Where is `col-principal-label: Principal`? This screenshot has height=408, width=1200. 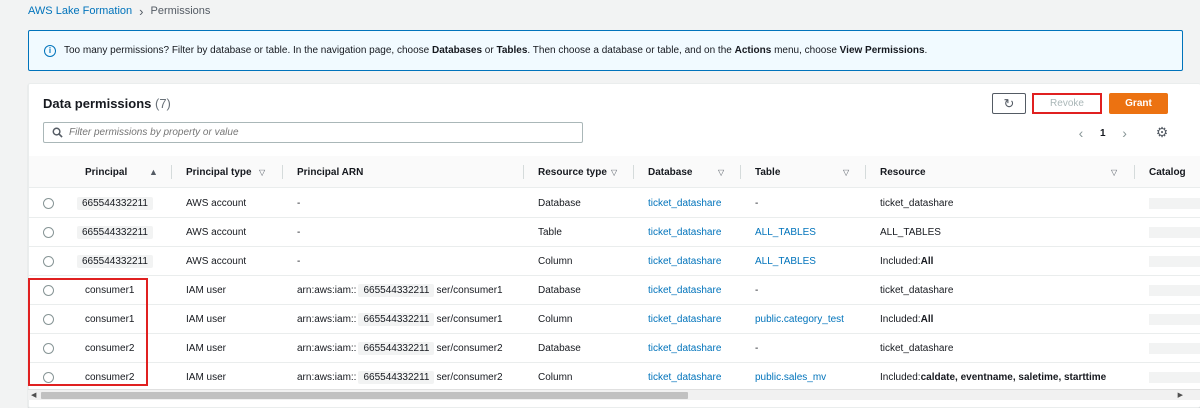 col-principal-label: Principal is located at coordinates (106, 172).